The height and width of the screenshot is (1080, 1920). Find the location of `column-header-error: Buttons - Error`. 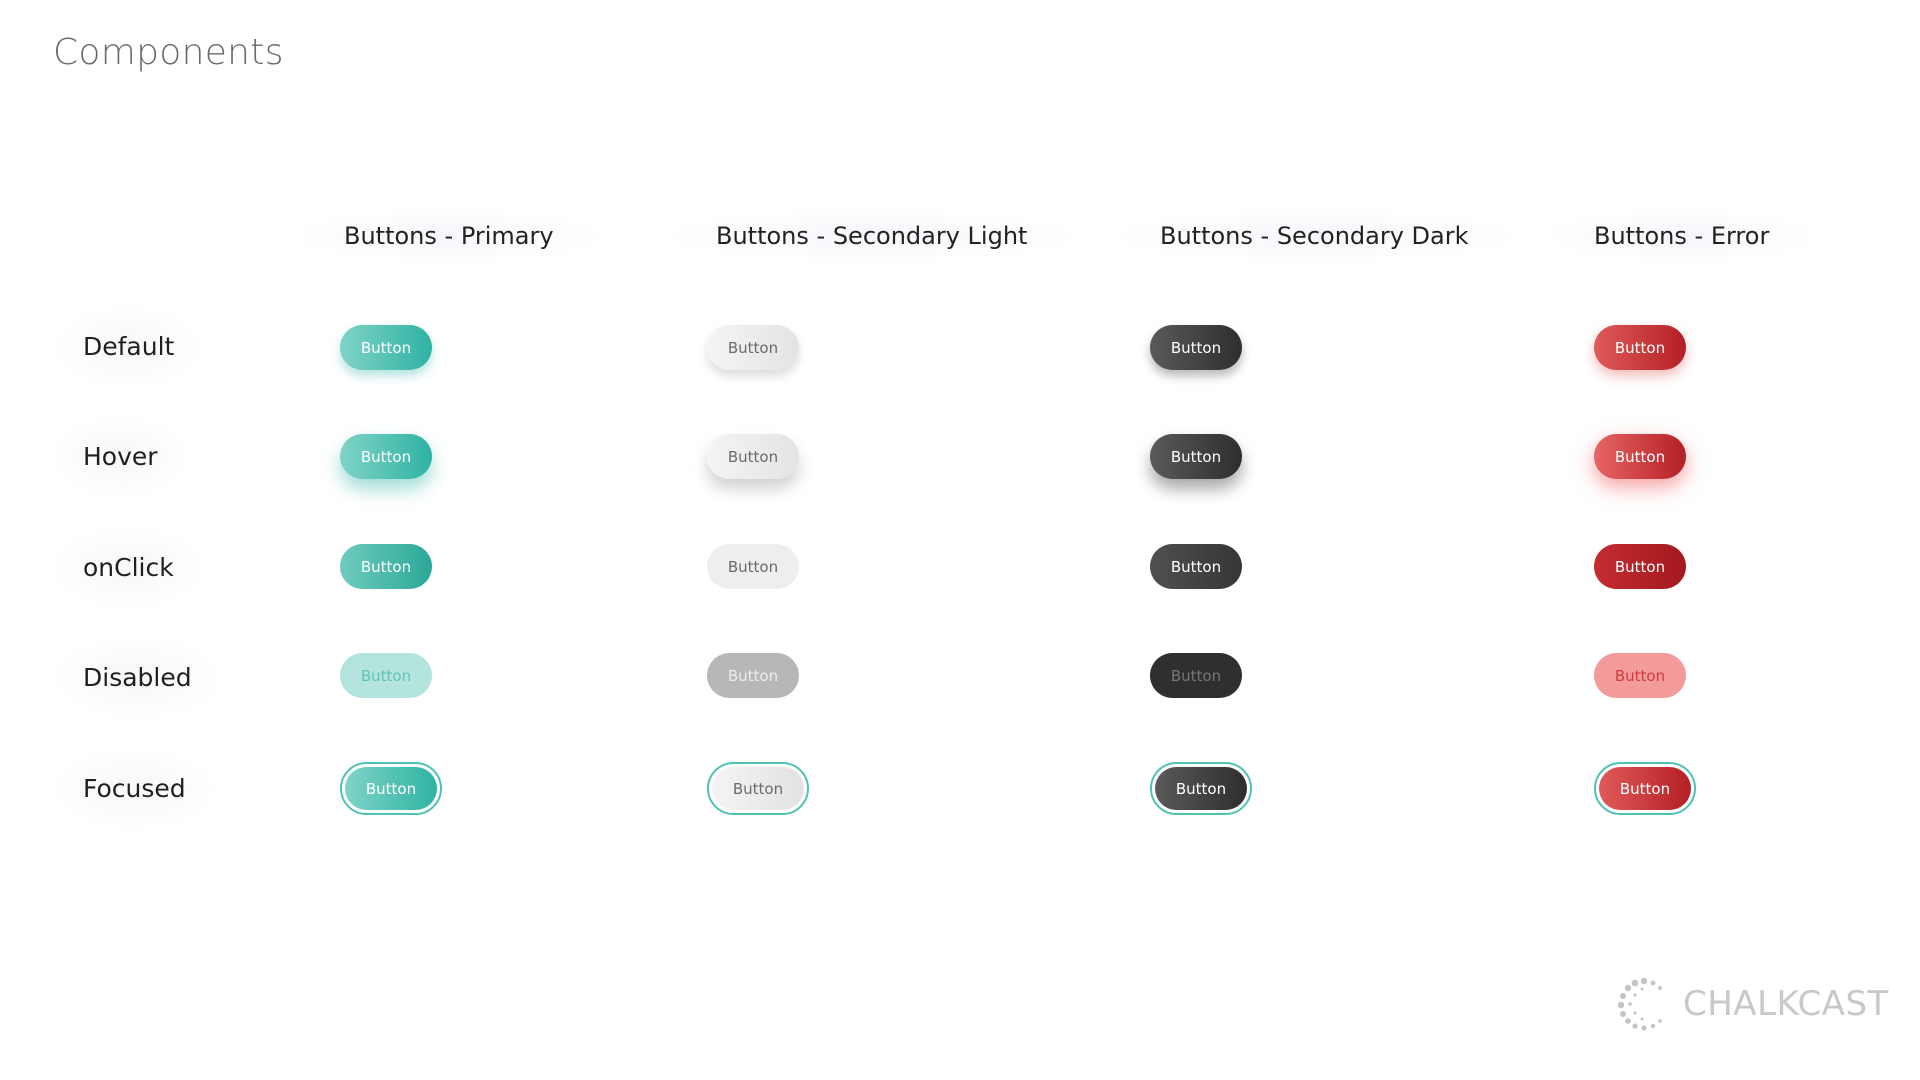

column-header-error: Buttons - Error is located at coordinates (1682, 236).